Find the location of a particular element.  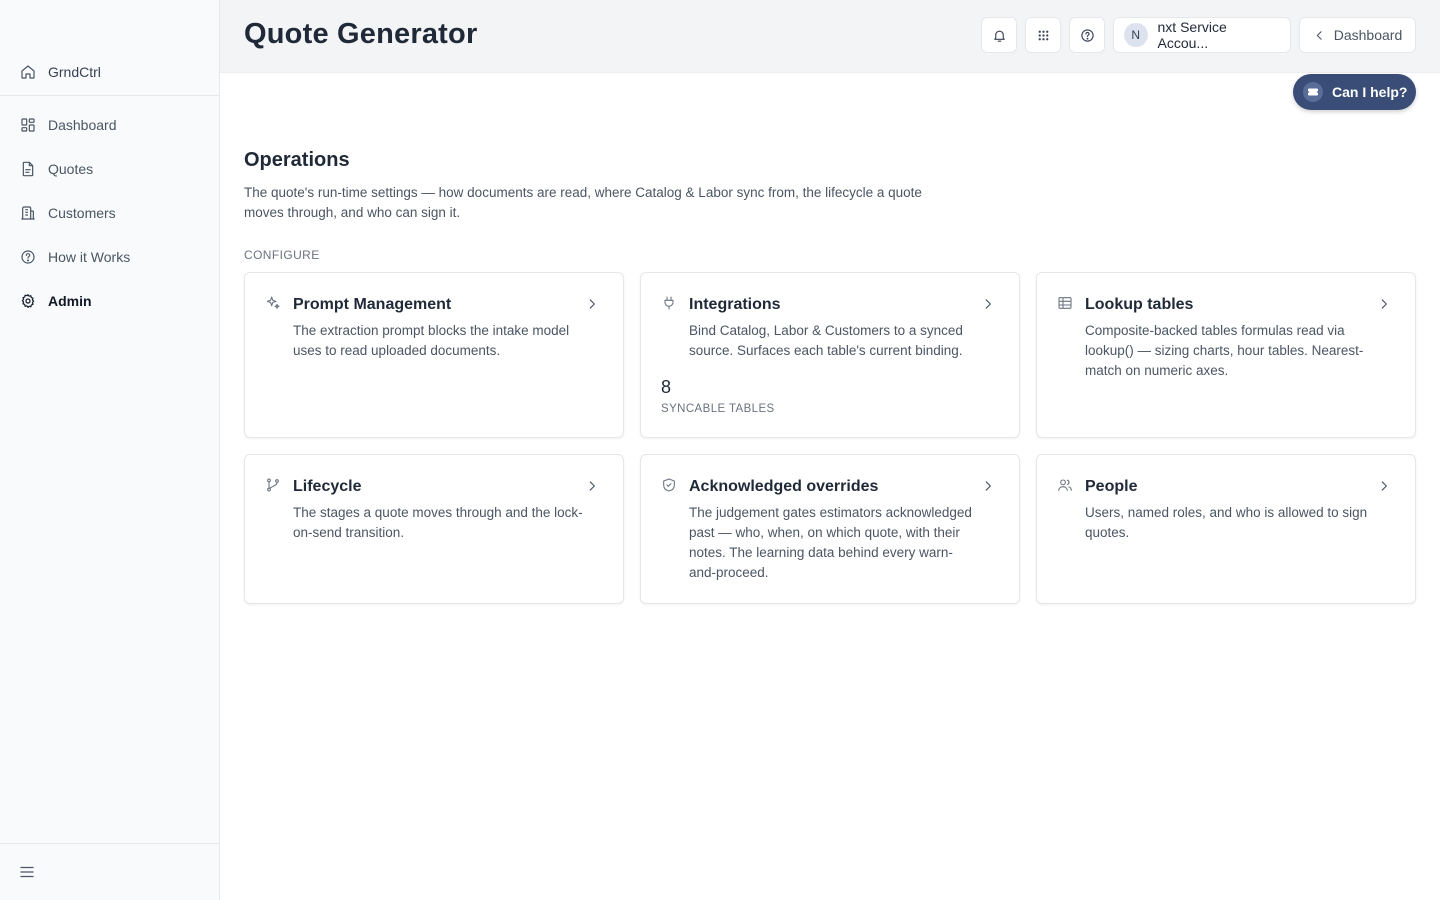

plug-icon is located at coordinates (669, 303).